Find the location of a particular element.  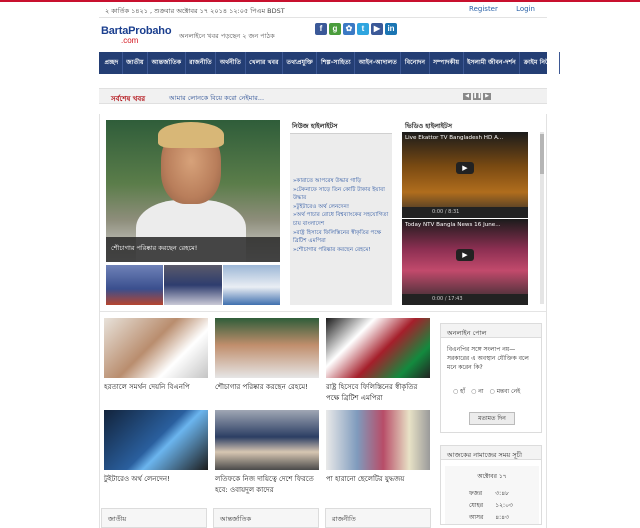

prayer-name: ফজর is located at coordinates (476, 493).